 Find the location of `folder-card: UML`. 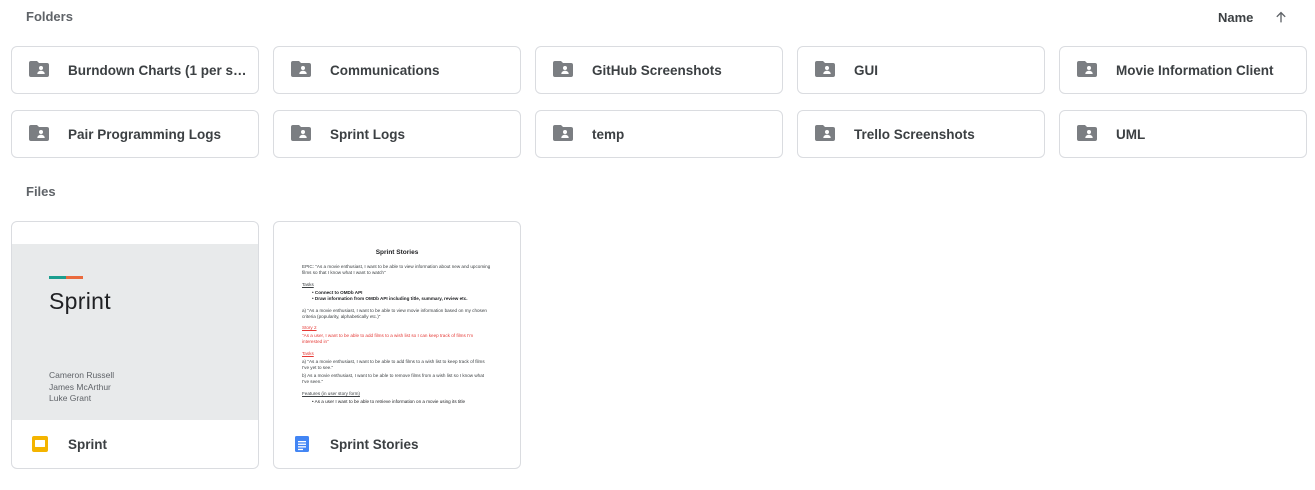

folder-card: UML is located at coordinates (1183, 134).